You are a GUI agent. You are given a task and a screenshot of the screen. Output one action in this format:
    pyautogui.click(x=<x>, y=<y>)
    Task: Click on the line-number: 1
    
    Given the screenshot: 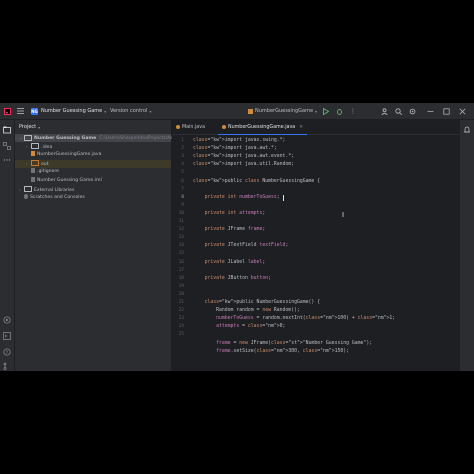 What is the action you would take?
    pyautogui.click(x=182, y=140)
    